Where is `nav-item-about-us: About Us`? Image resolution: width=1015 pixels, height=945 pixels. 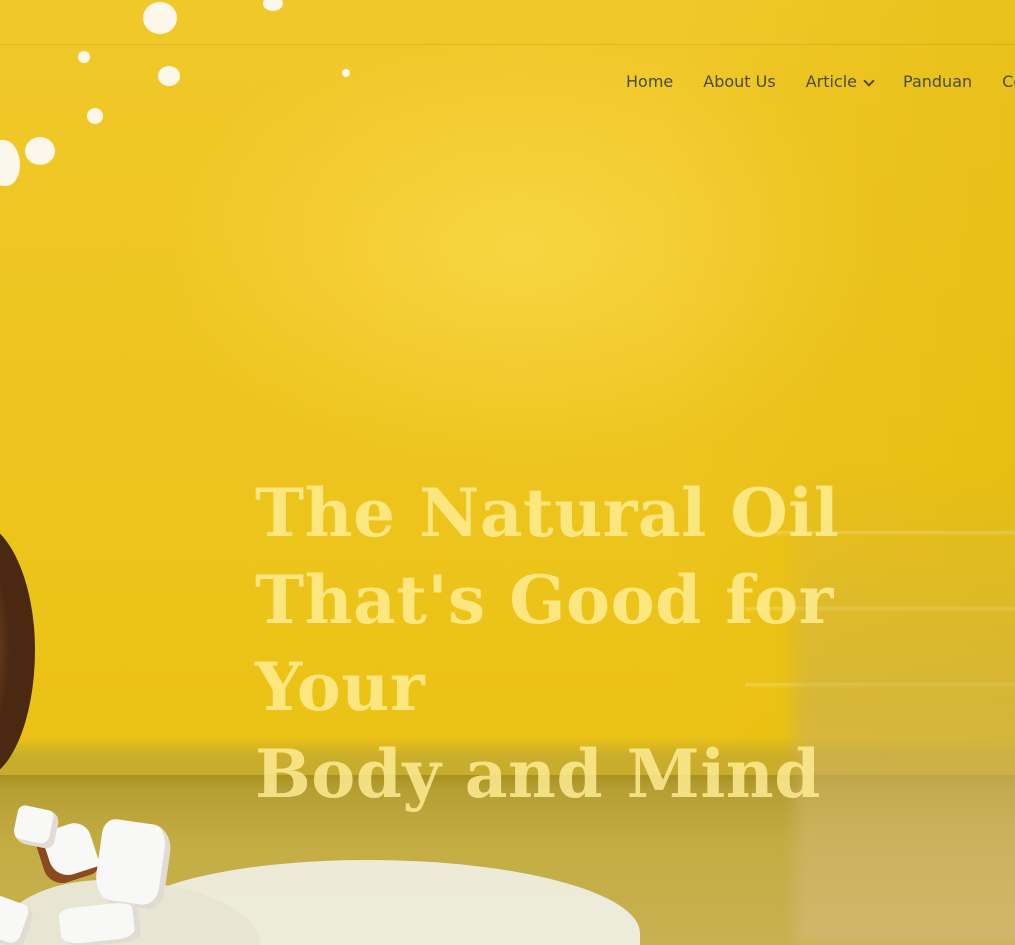 nav-item-about-us: About Us is located at coordinates (739, 82).